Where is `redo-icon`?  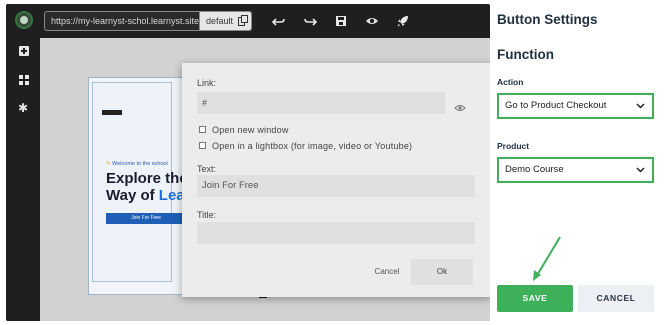 redo-icon is located at coordinates (310, 21).